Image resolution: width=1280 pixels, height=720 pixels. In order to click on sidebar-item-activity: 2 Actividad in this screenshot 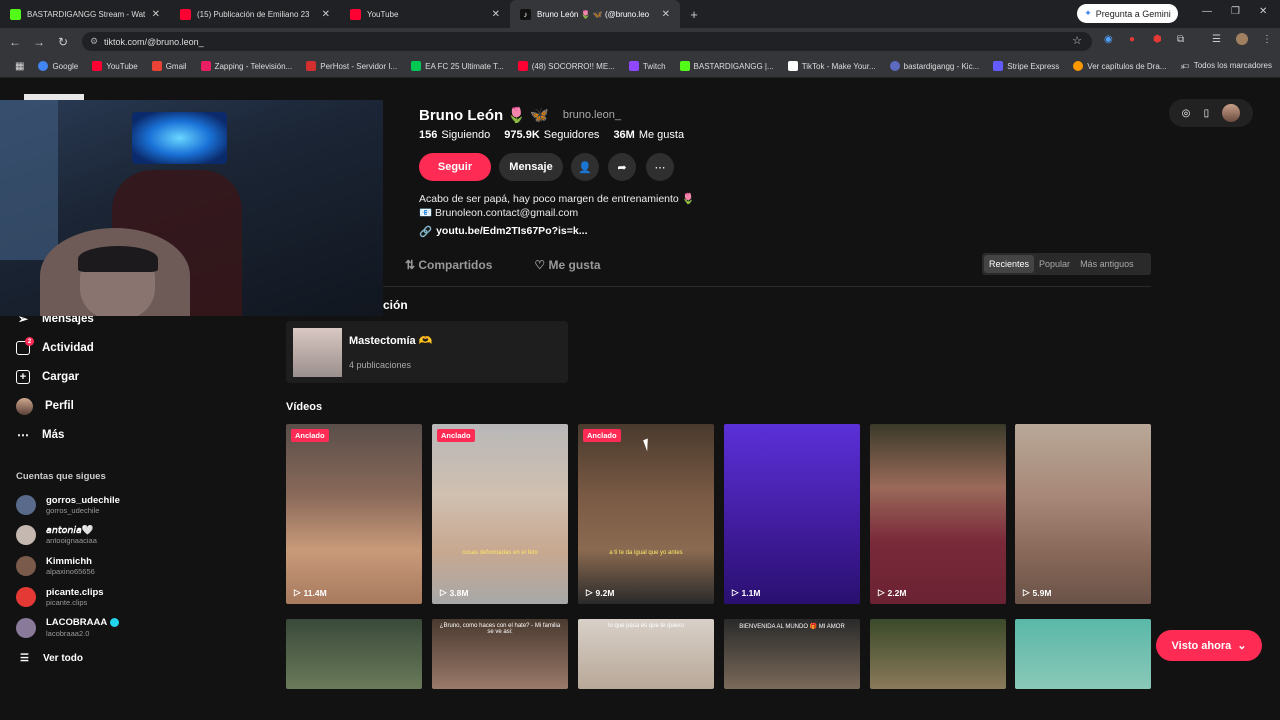, I will do `click(55, 347)`.